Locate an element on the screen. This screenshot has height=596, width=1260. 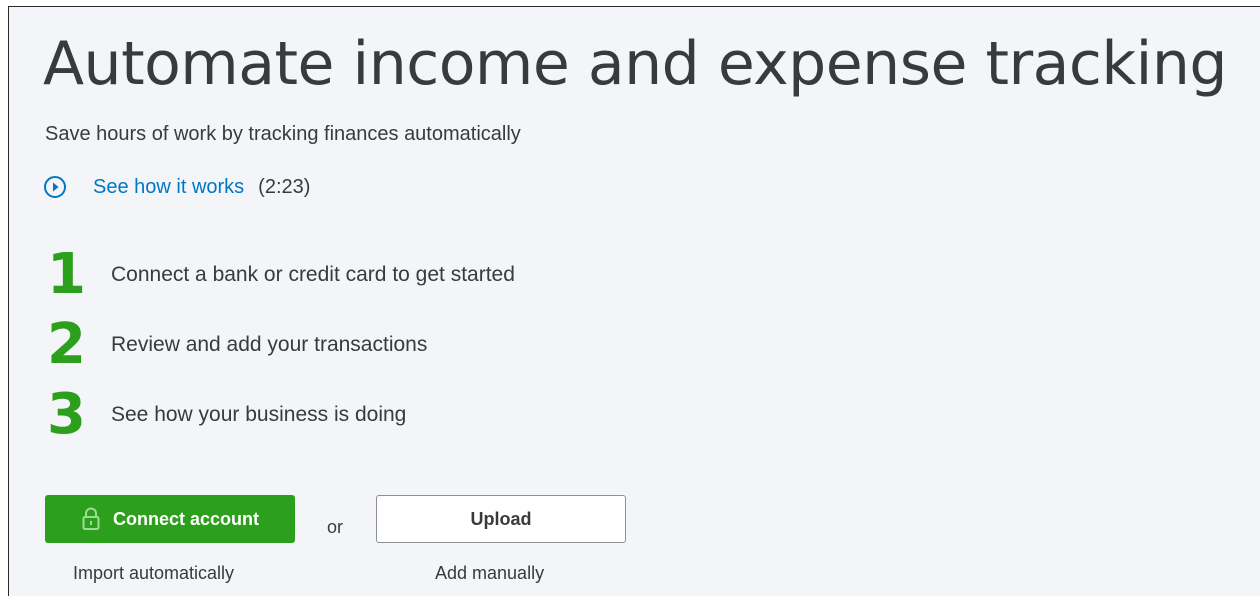
see-how-it-works-label: See how it works is located at coordinates (168, 187).